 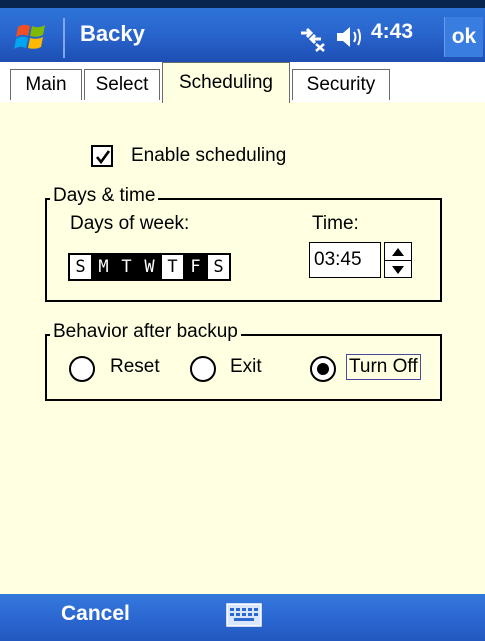 I want to click on windows-start-icon, so click(x=32, y=37).